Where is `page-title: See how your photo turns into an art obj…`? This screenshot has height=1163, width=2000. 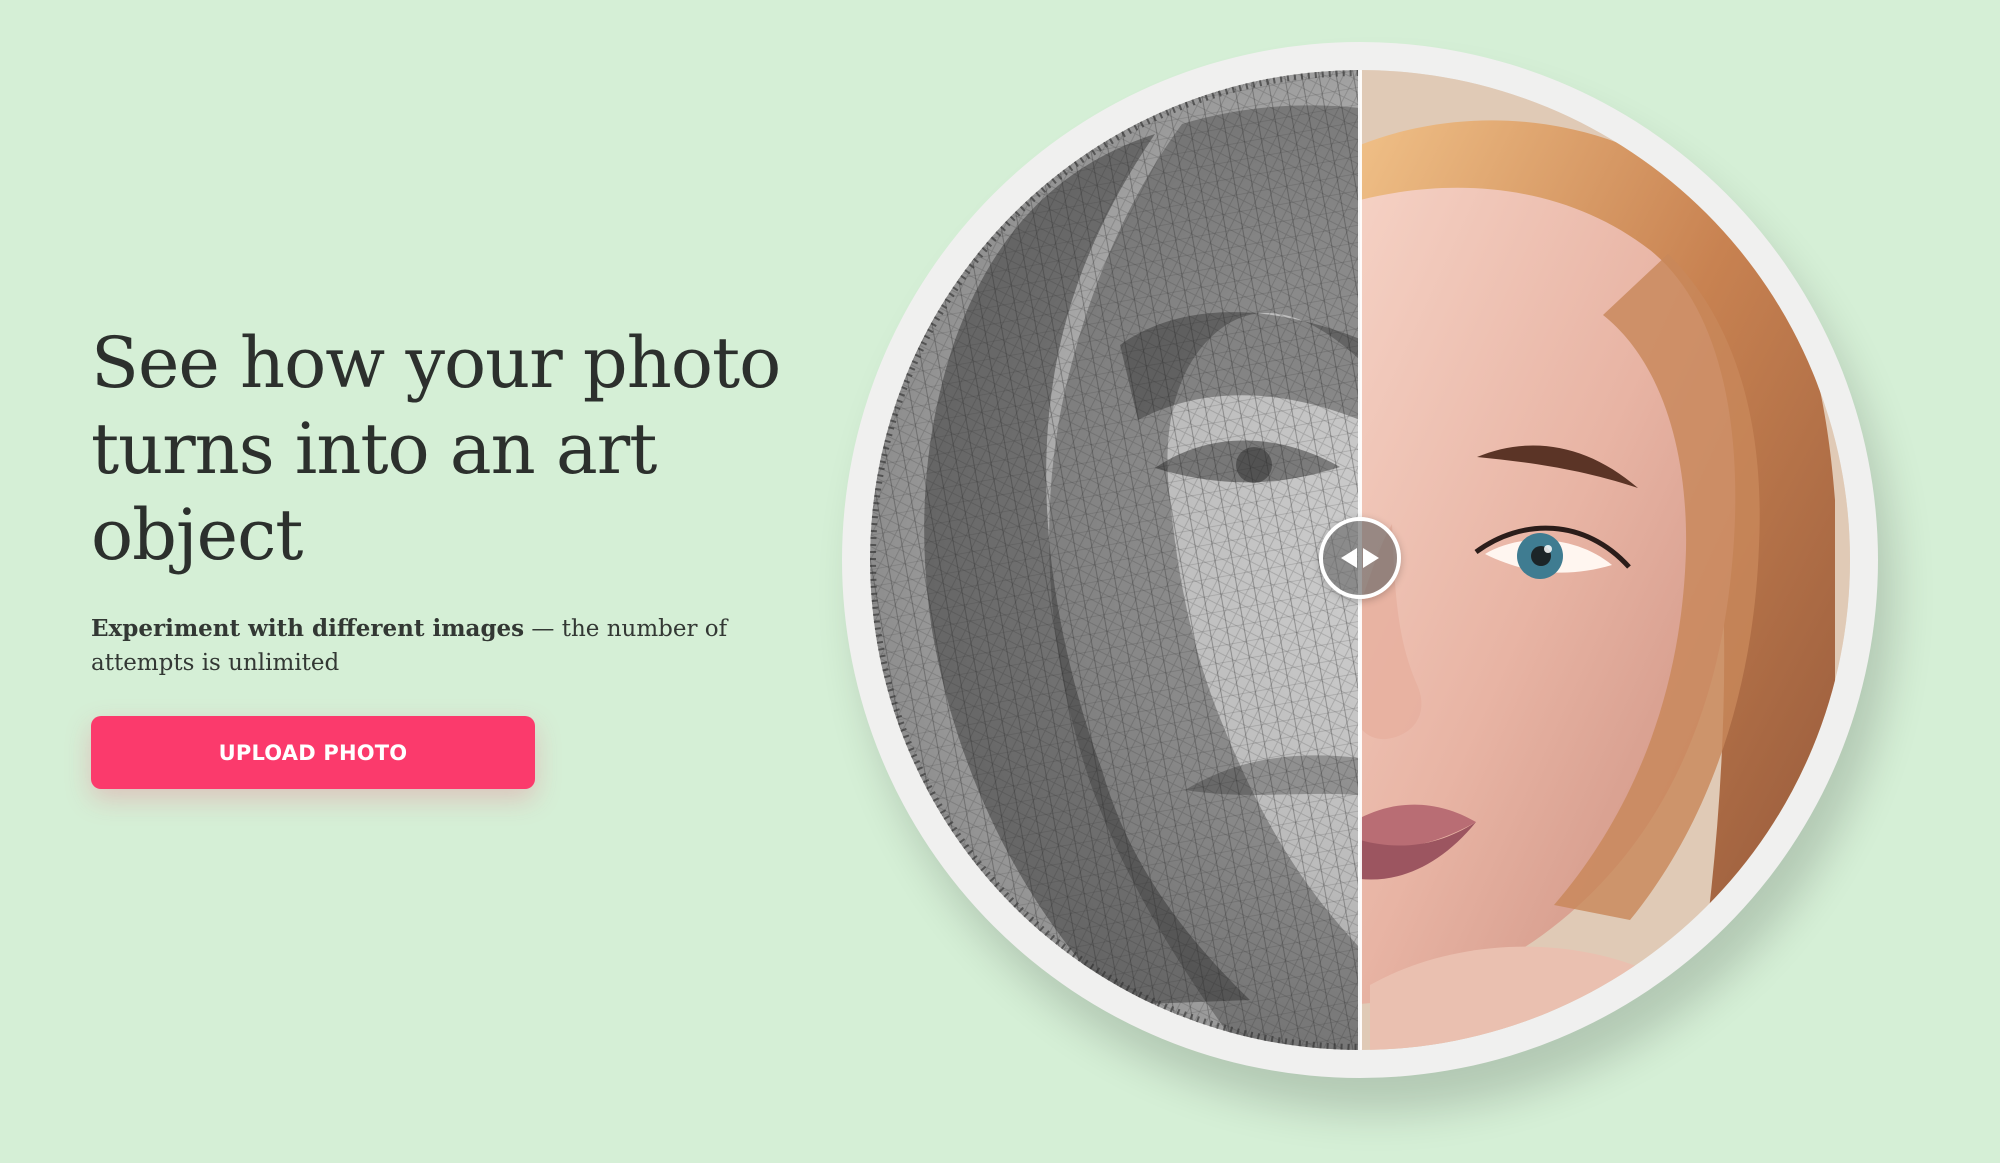 page-title: See how your photo turns into an art obj… is located at coordinates (451, 449).